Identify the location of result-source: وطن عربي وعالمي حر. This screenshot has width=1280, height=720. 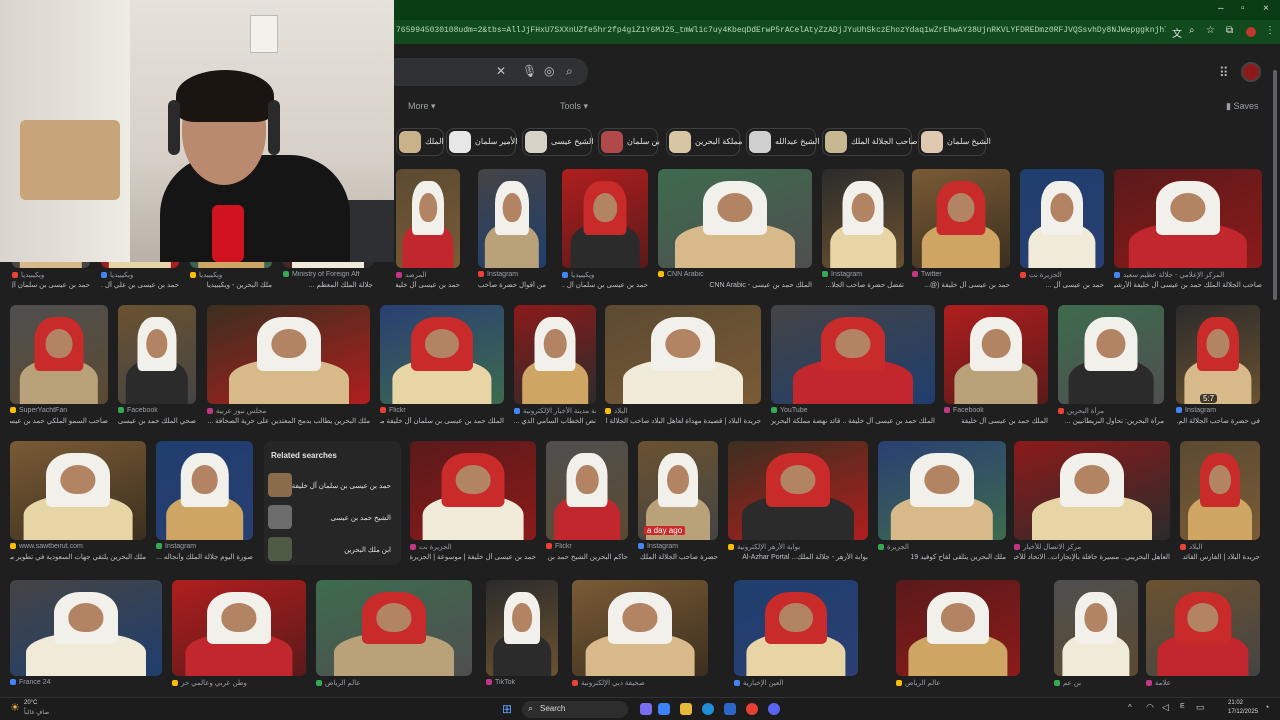
(239, 683).